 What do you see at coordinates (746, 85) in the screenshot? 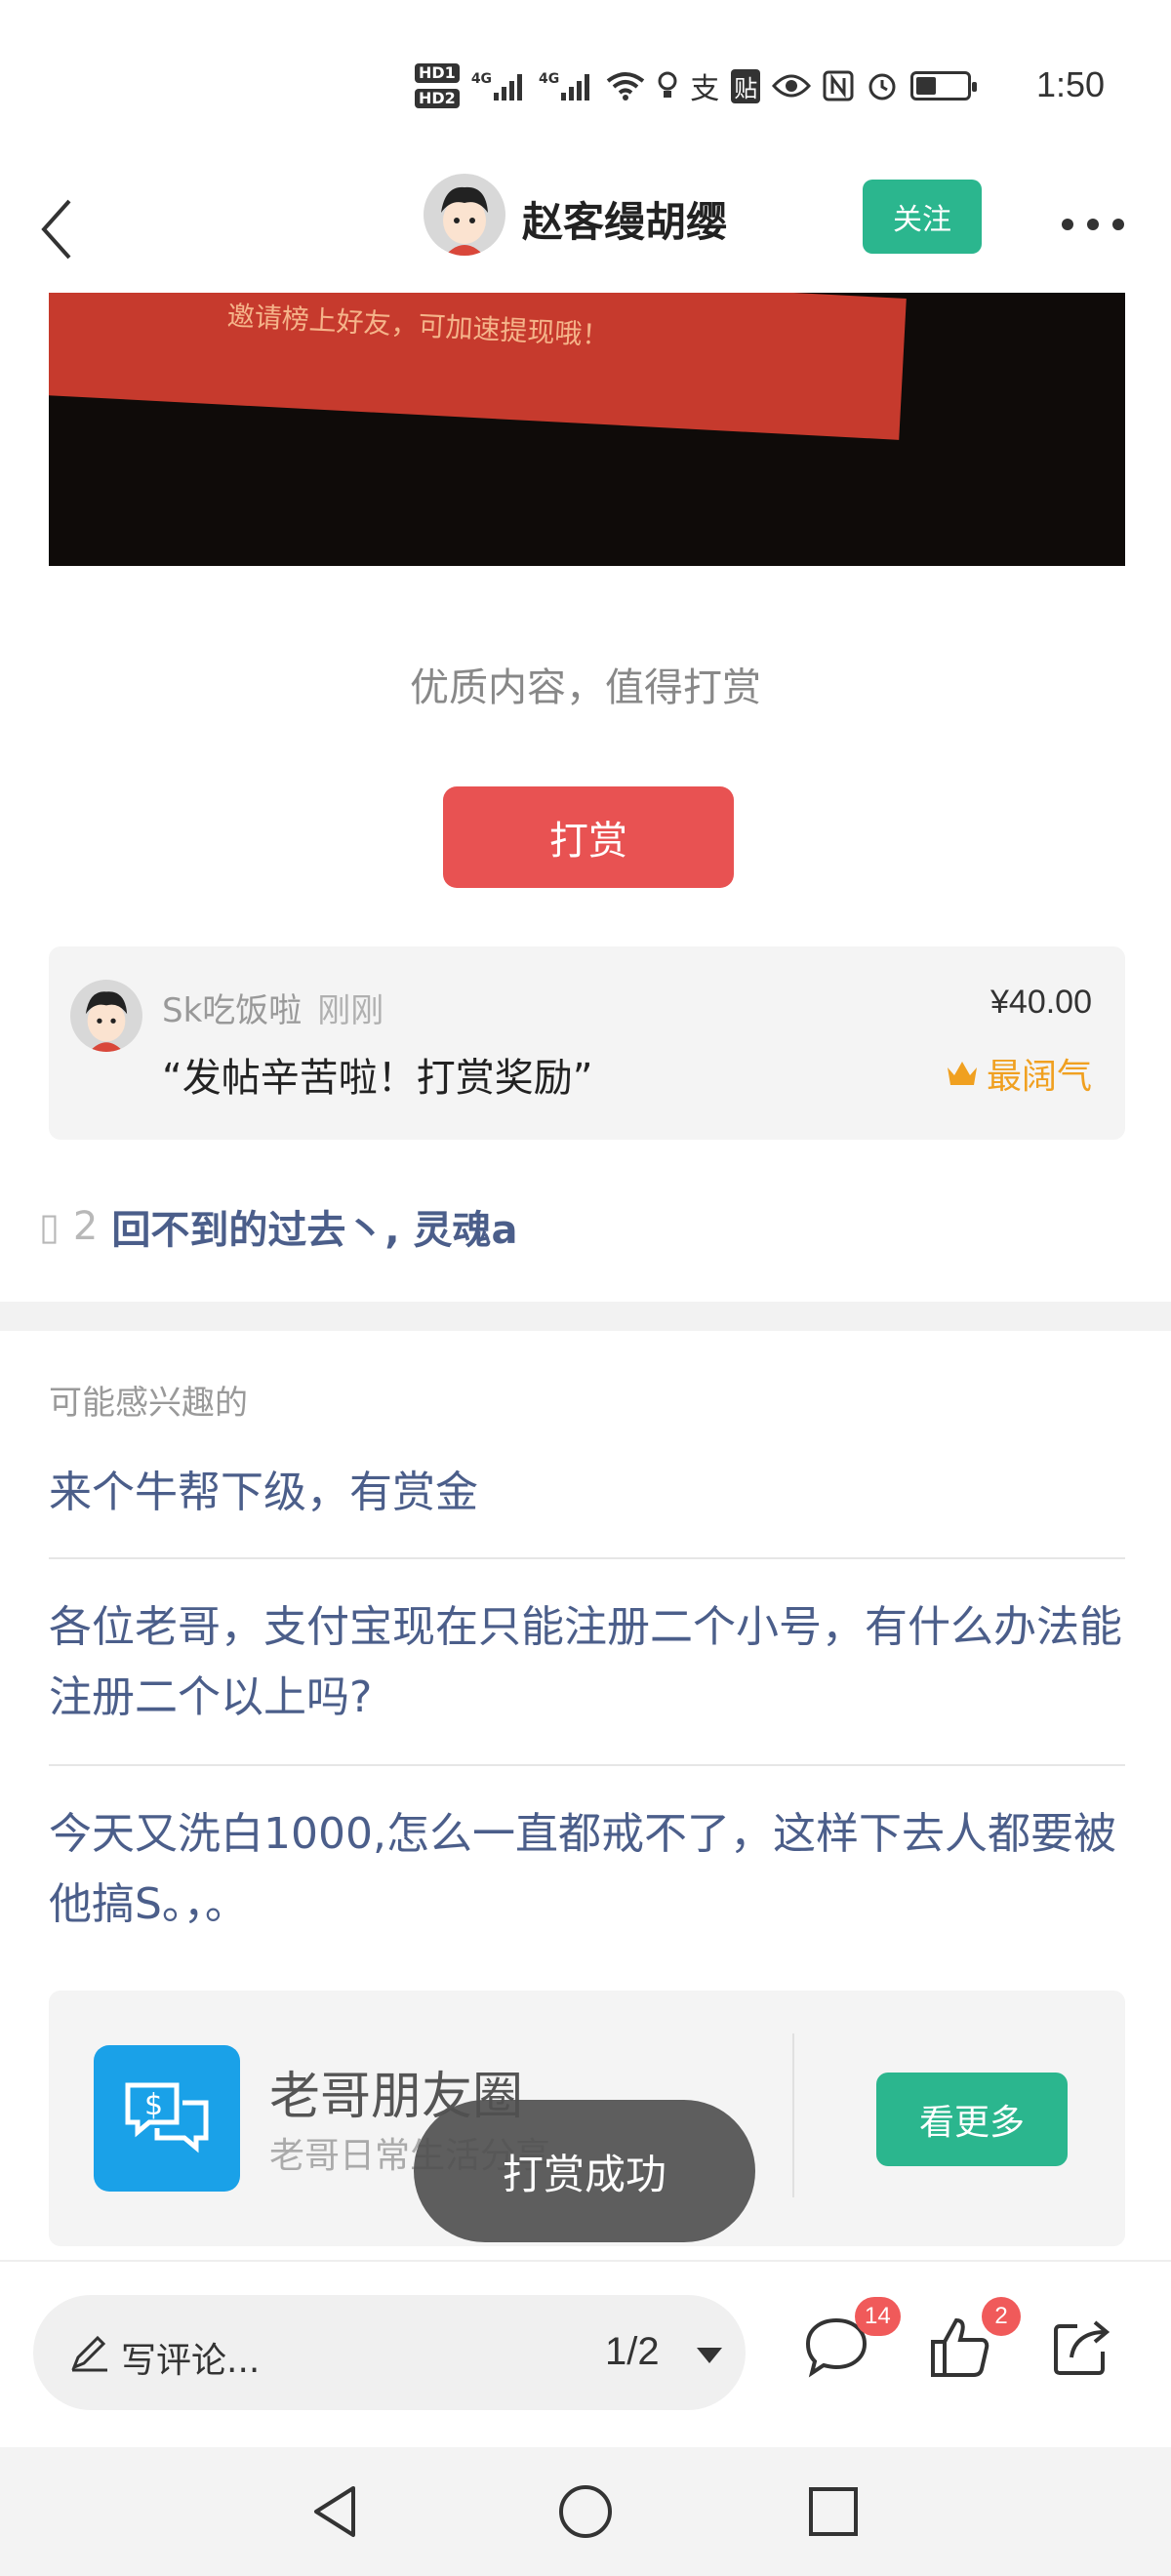
I see `tieba-icon: 贴` at bounding box center [746, 85].